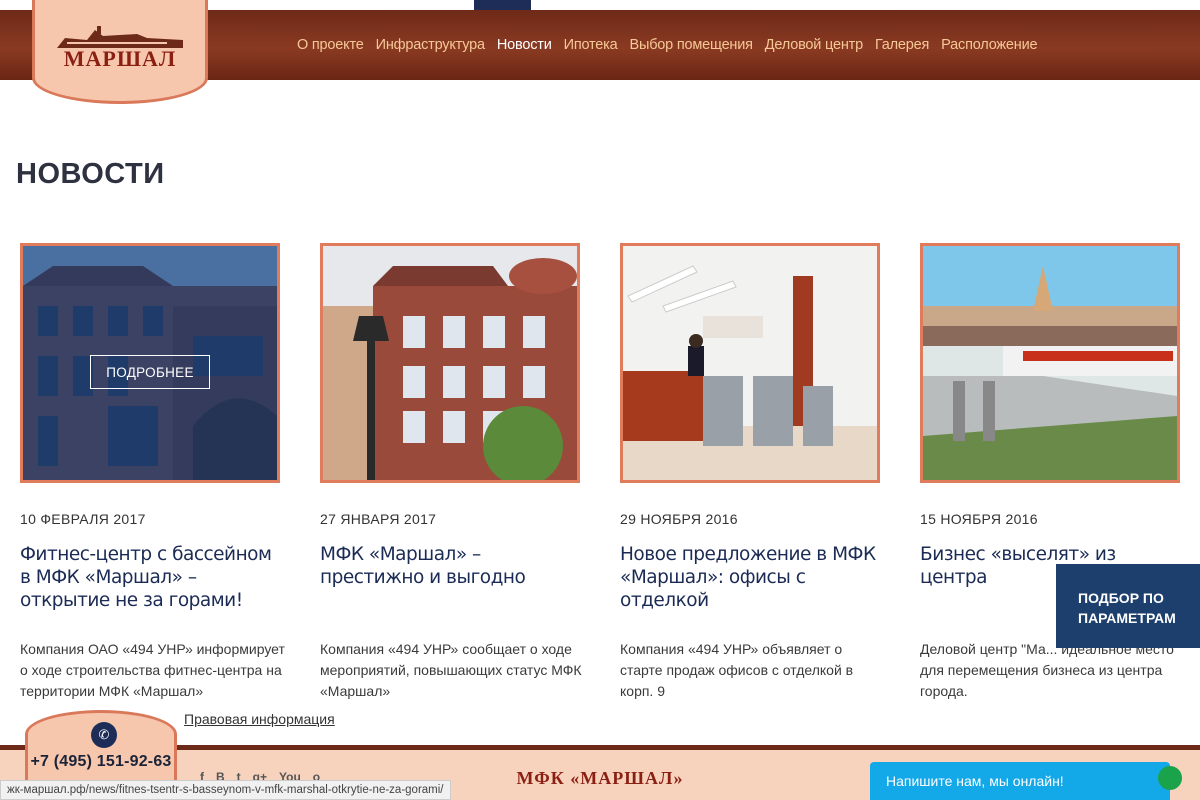  I want to click on logo: МАРШАЛ, so click(120, 52).